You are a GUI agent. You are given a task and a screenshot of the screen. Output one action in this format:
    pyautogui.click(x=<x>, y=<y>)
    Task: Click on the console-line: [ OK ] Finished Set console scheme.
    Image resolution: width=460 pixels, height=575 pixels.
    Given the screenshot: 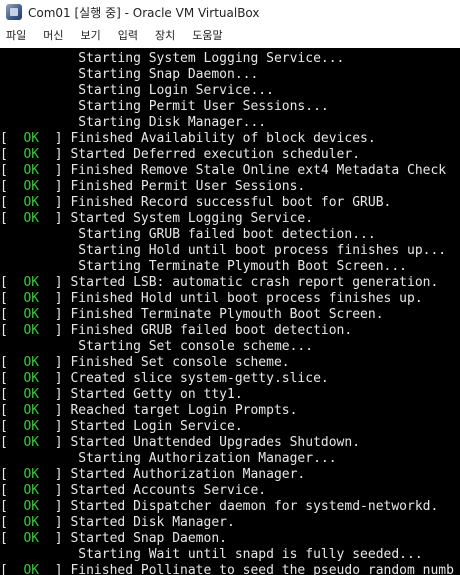 What is the action you would take?
    pyautogui.click(x=227, y=363)
    